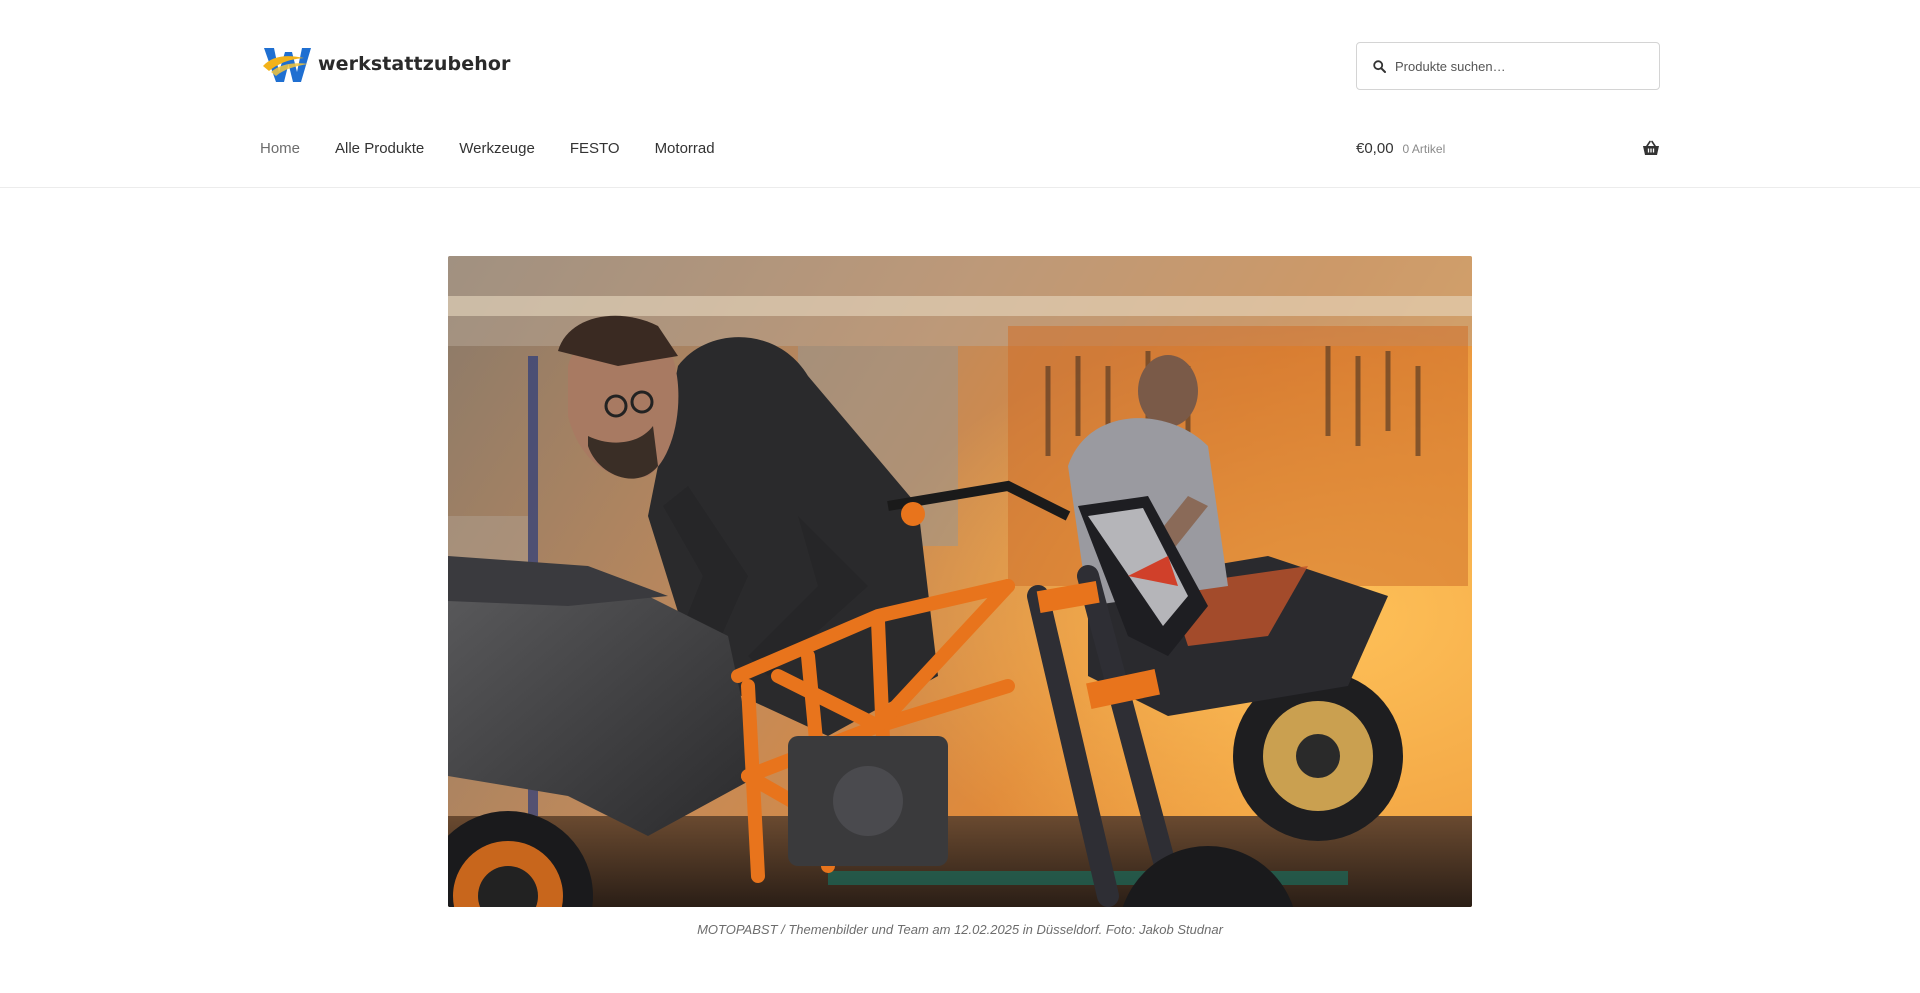  What do you see at coordinates (287, 65) in the screenshot?
I see `logo-w-icon` at bounding box center [287, 65].